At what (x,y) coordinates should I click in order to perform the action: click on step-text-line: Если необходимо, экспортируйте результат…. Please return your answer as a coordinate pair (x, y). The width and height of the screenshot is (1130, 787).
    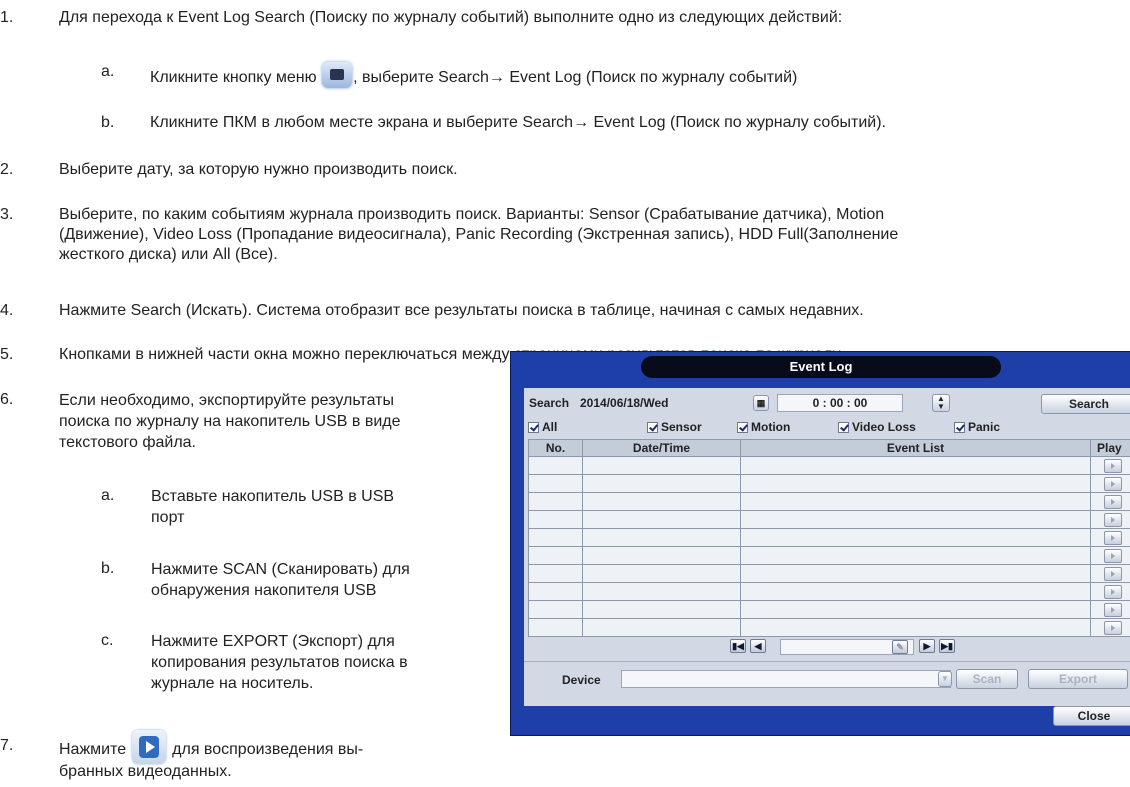
    Looking at the image, I should click on (226, 400).